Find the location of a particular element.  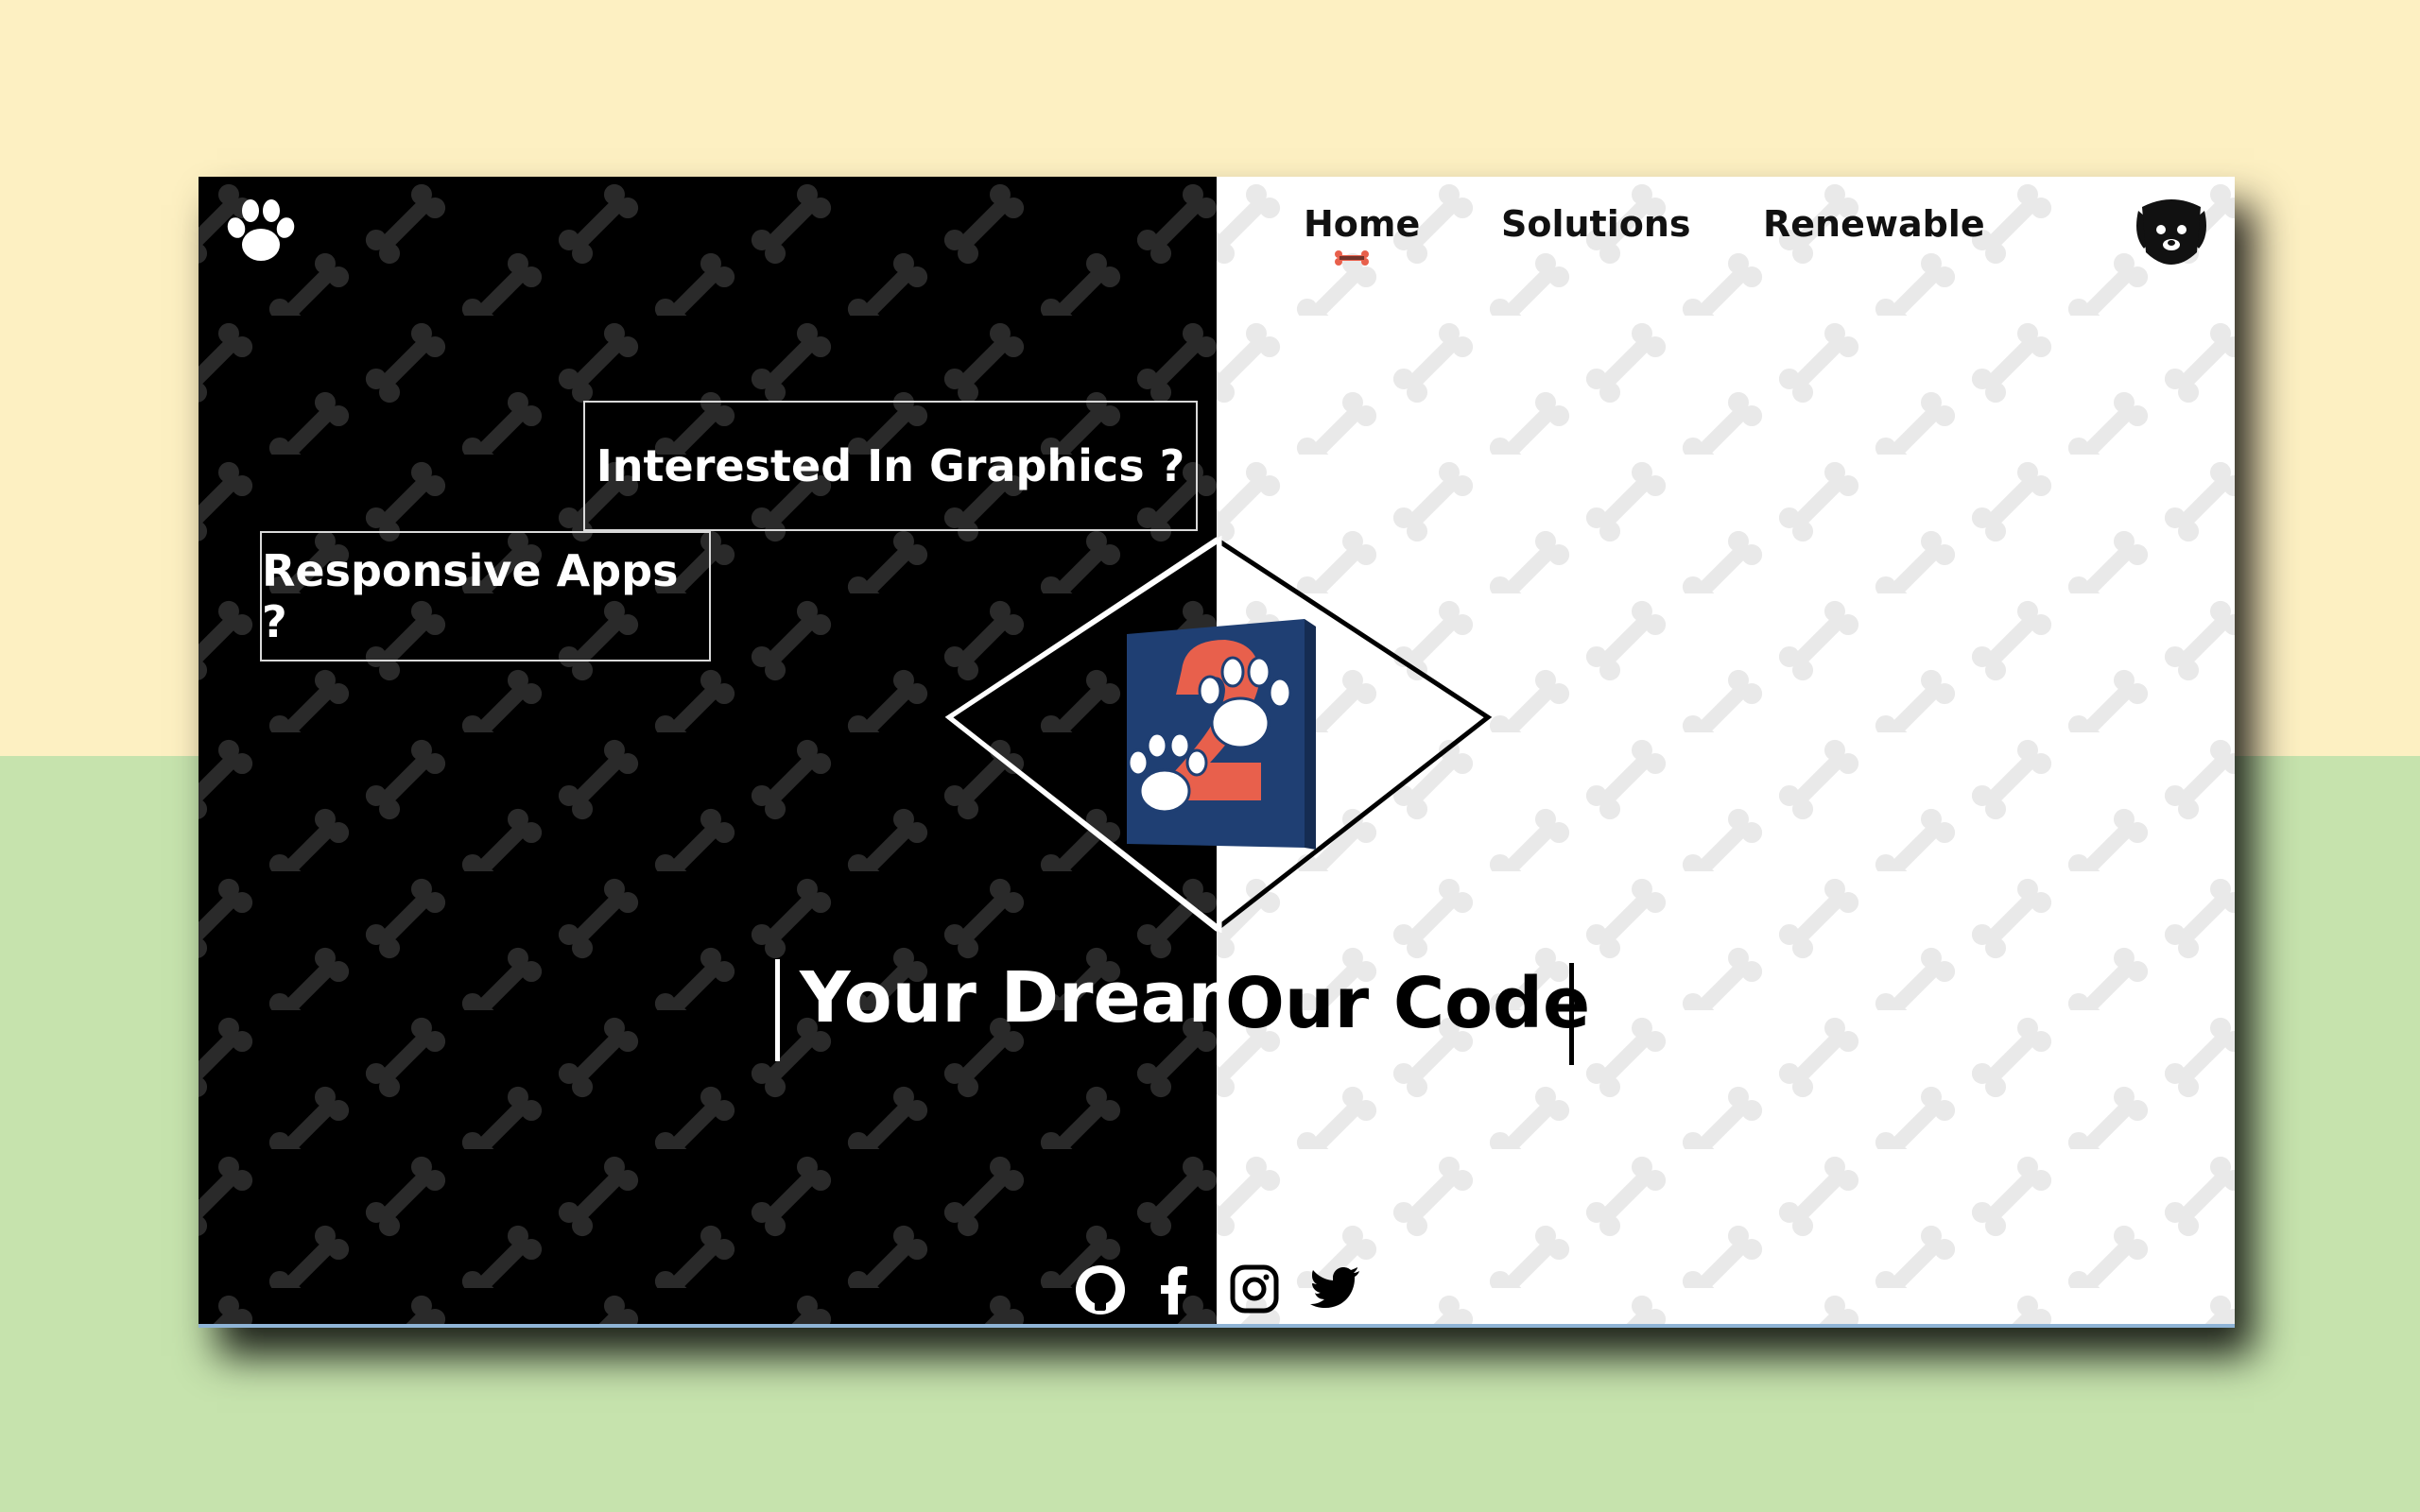

tagline-right: Our Code is located at coordinates (1408, 1003).